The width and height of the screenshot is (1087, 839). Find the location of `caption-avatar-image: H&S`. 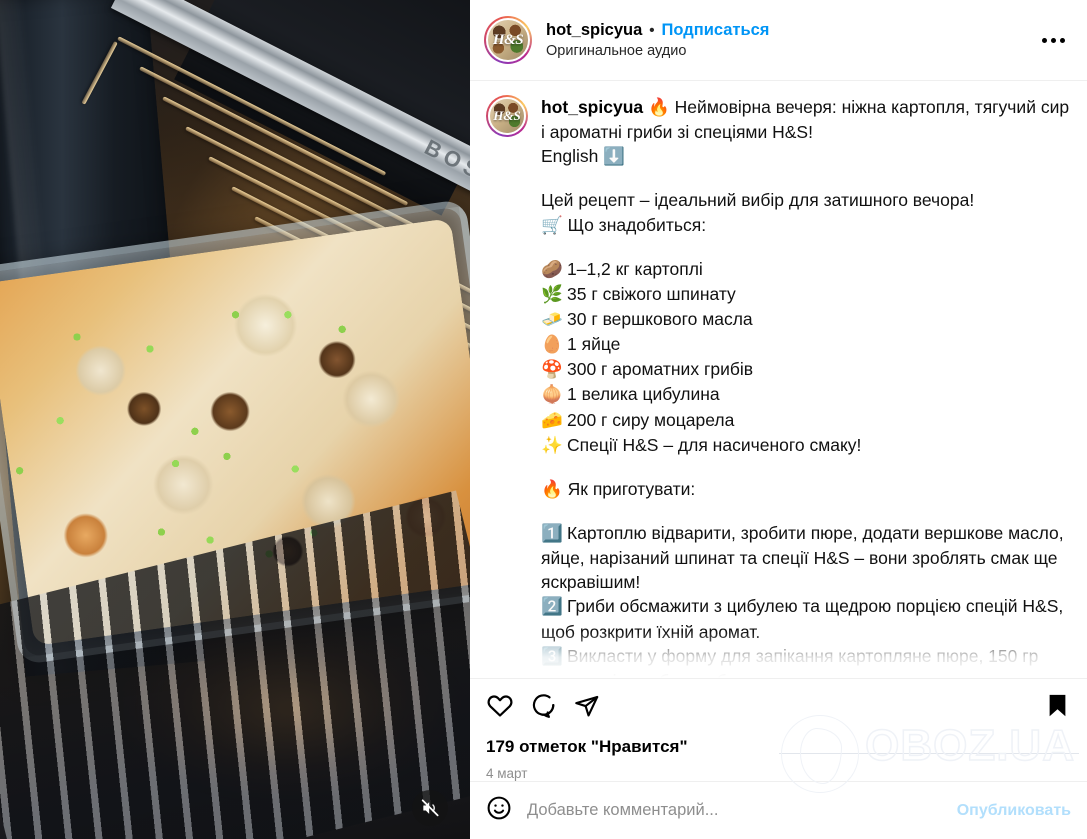

caption-avatar-image: H&S is located at coordinates (507, 116).